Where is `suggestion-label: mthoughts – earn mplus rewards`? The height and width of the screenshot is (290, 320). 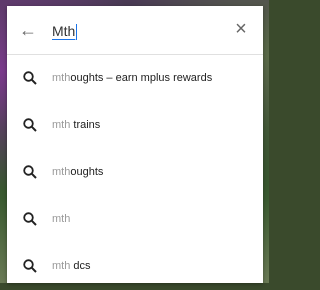
suggestion-label: mthoughts – earn mplus rewards is located at coordinates (132, 78).